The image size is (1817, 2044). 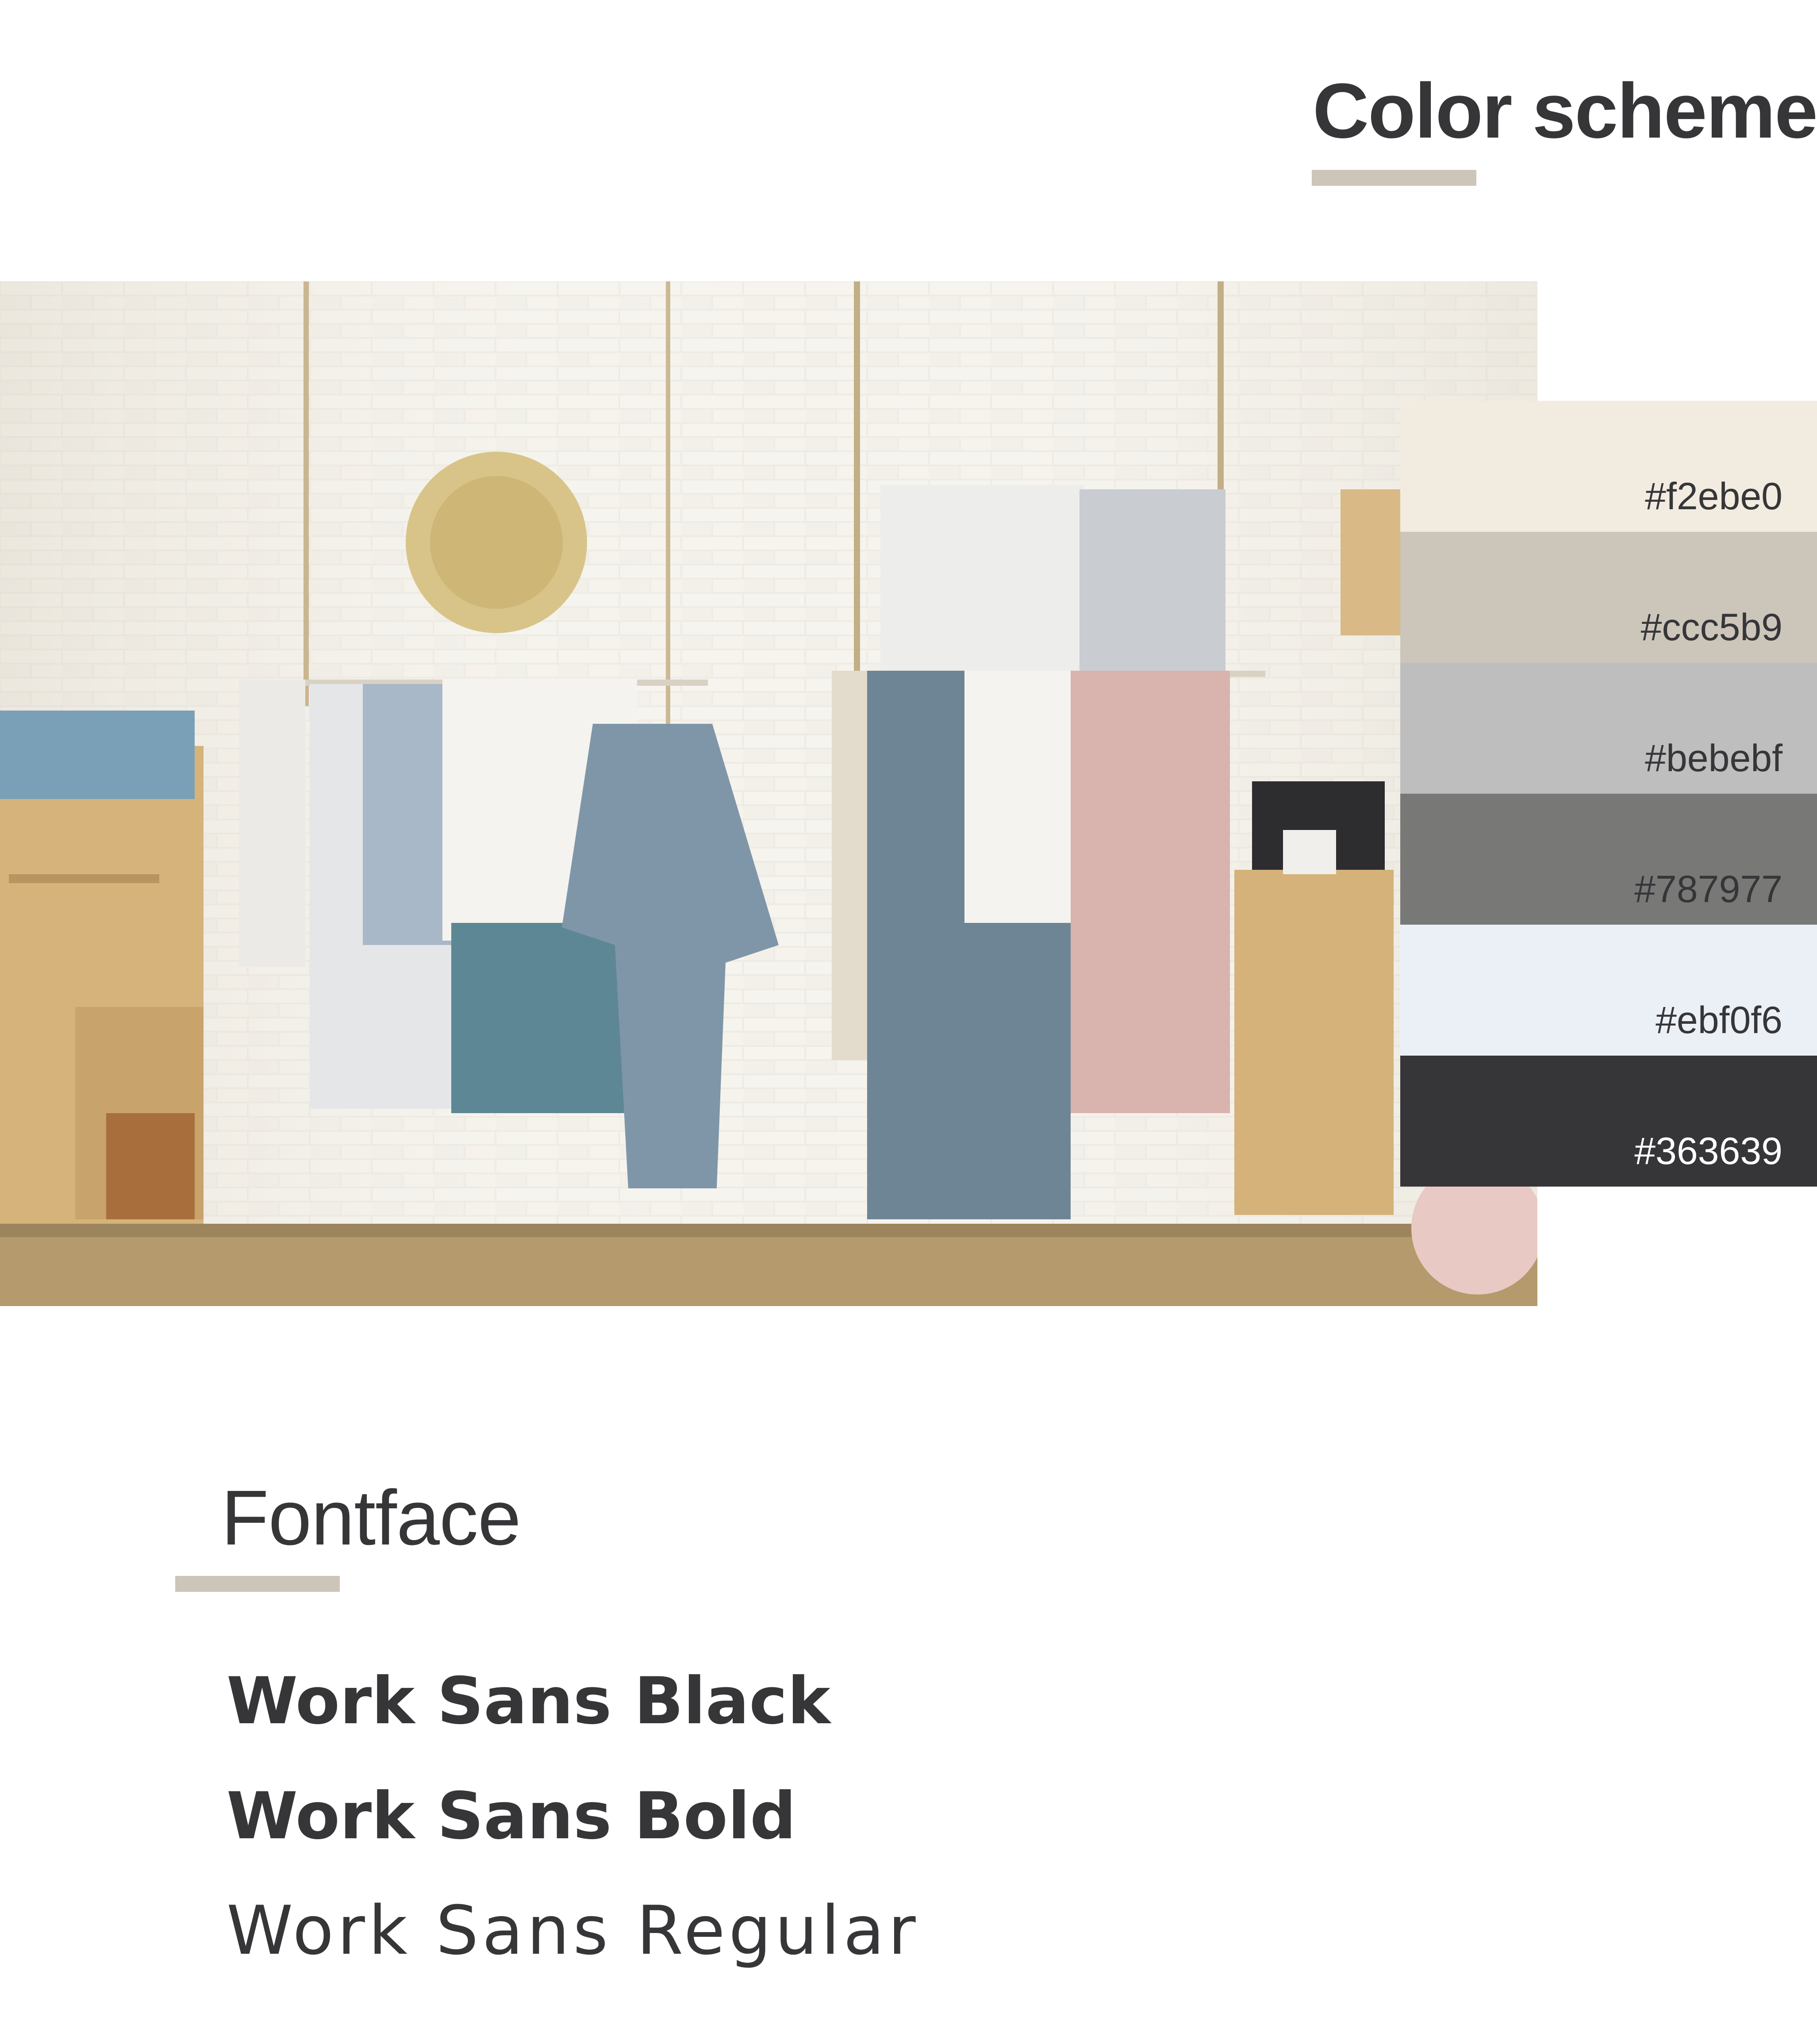 I want to click on swatch-hex-label: #363639, so click(x=1708, y=1151).